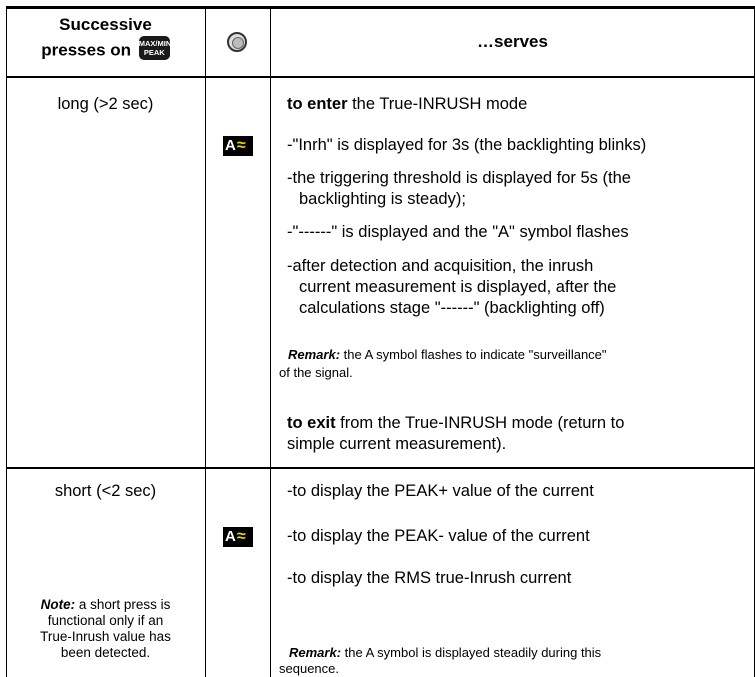 The height and width of the screenshot is (677, 755). What do you see at coordinates (241, 145) in the screenshot?
I see `wave-icon: ≈` at bounding box center [241, 145].